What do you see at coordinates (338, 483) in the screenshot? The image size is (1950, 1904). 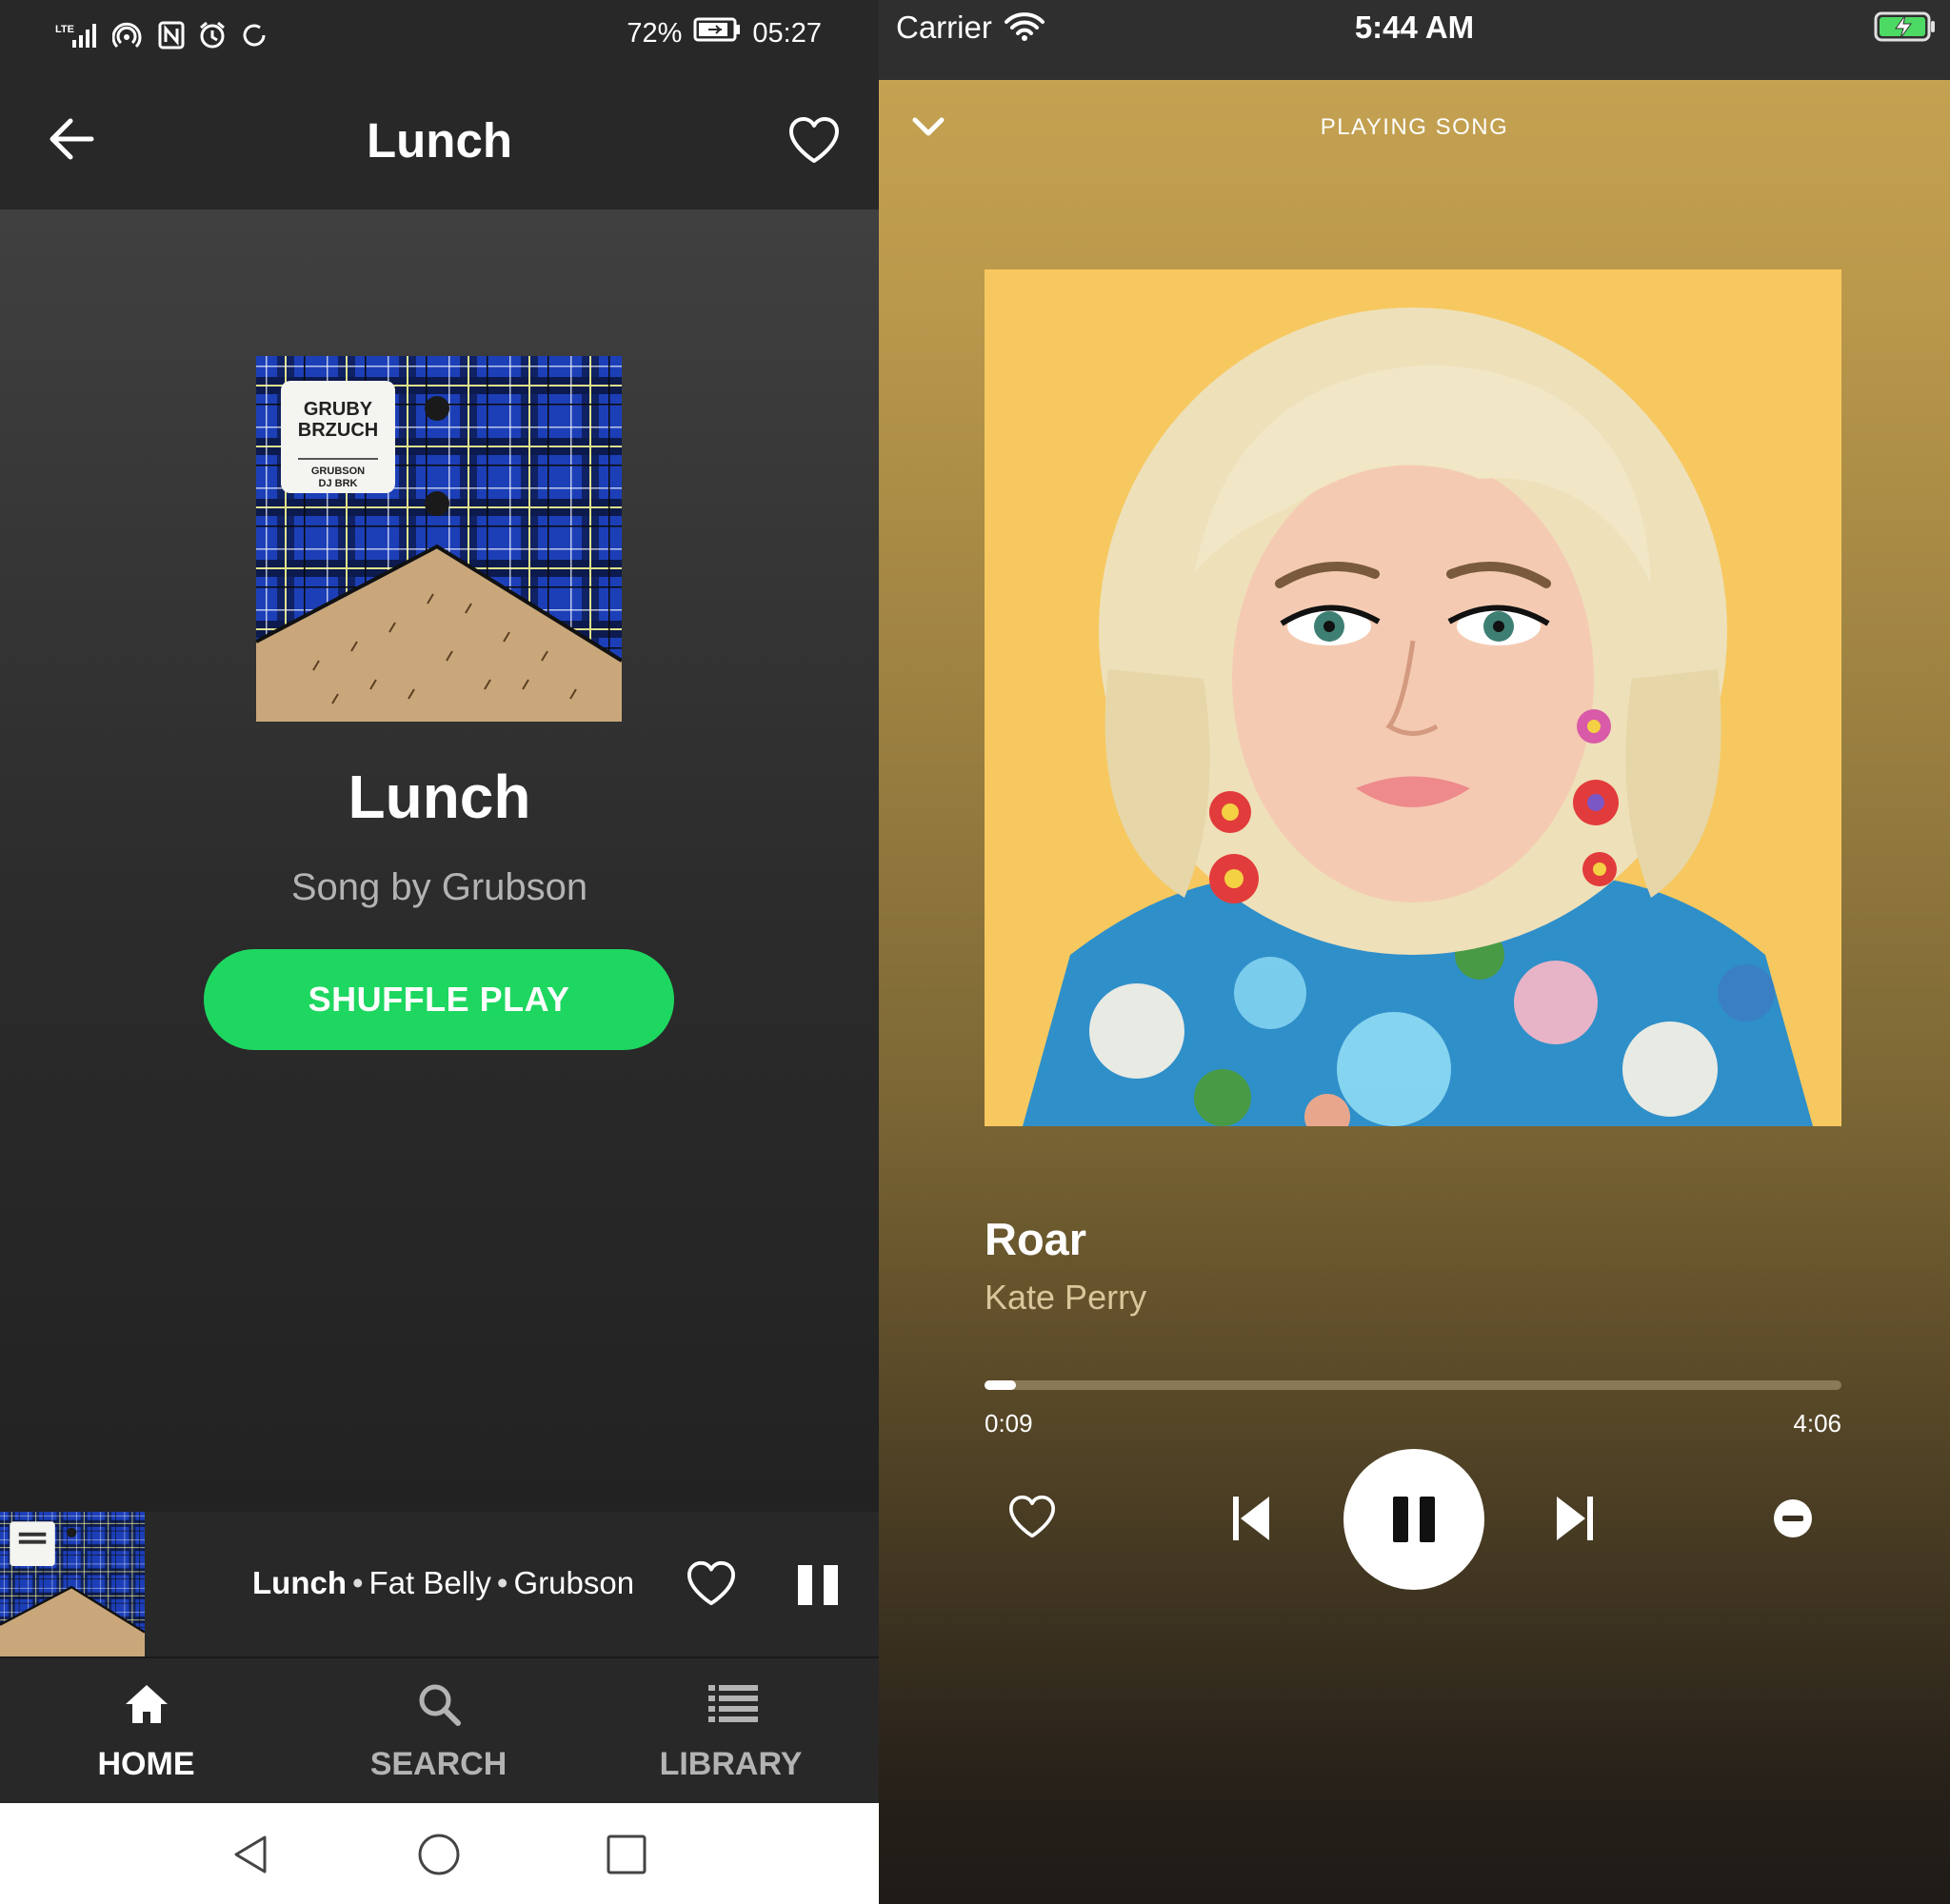 I see `svg-text: DJ BRK` at bounding box center [338, 483].